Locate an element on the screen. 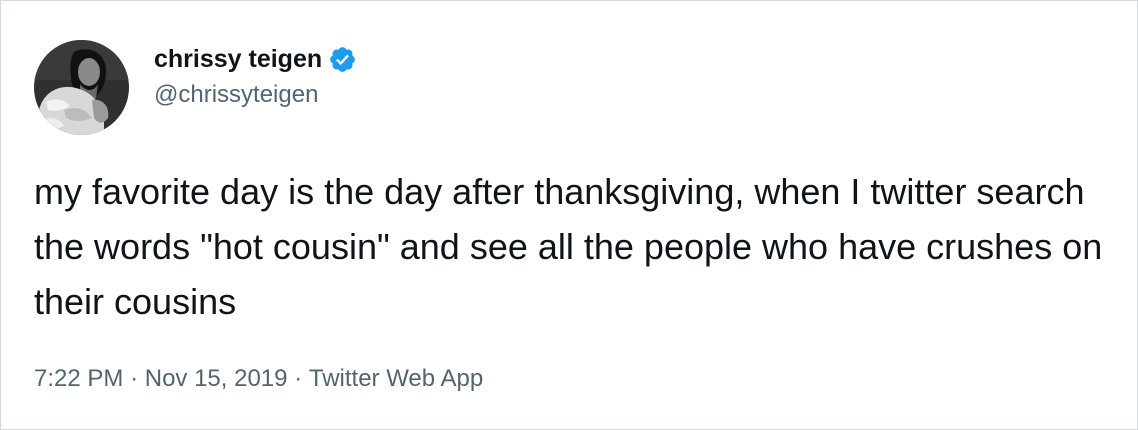  verified-badge-icon is located at coordinates (342, 59).